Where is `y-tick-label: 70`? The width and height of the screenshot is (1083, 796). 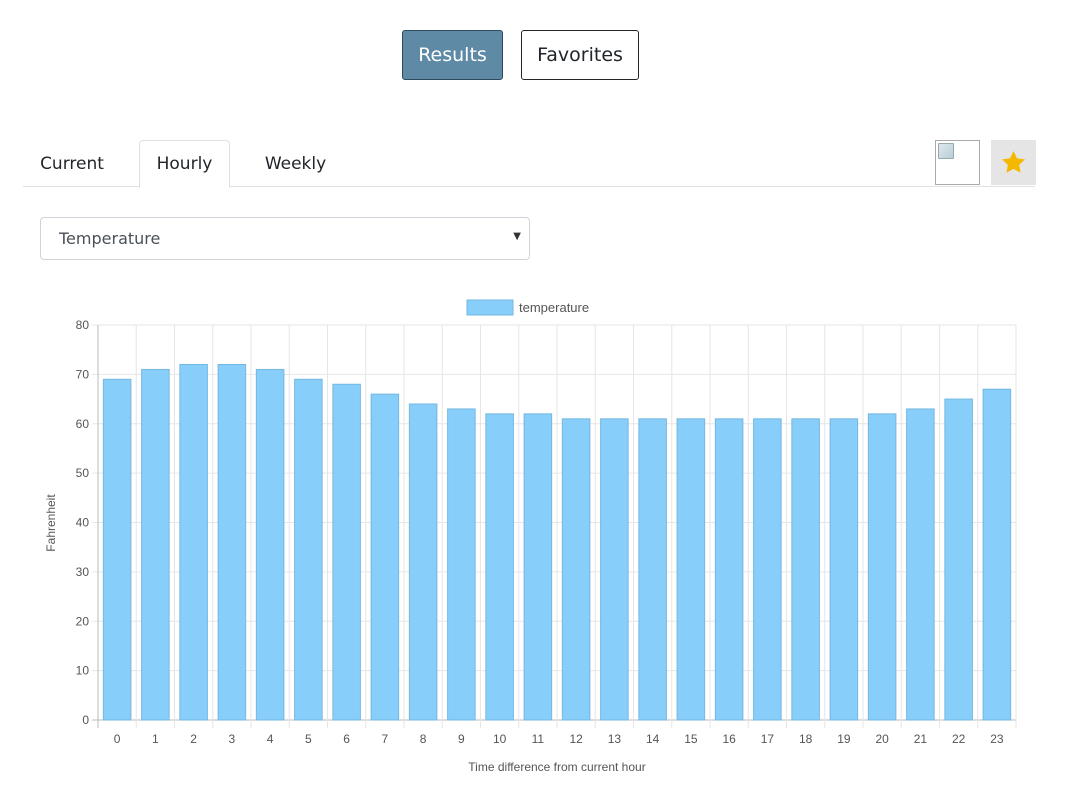 y-tick-label: 70 is located at coordinates (83, 374).